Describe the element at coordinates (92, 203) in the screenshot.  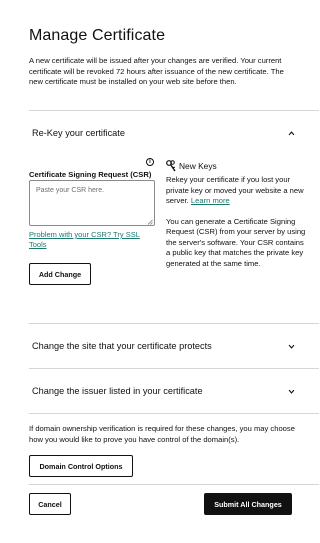
I see `csr-input` at that location.